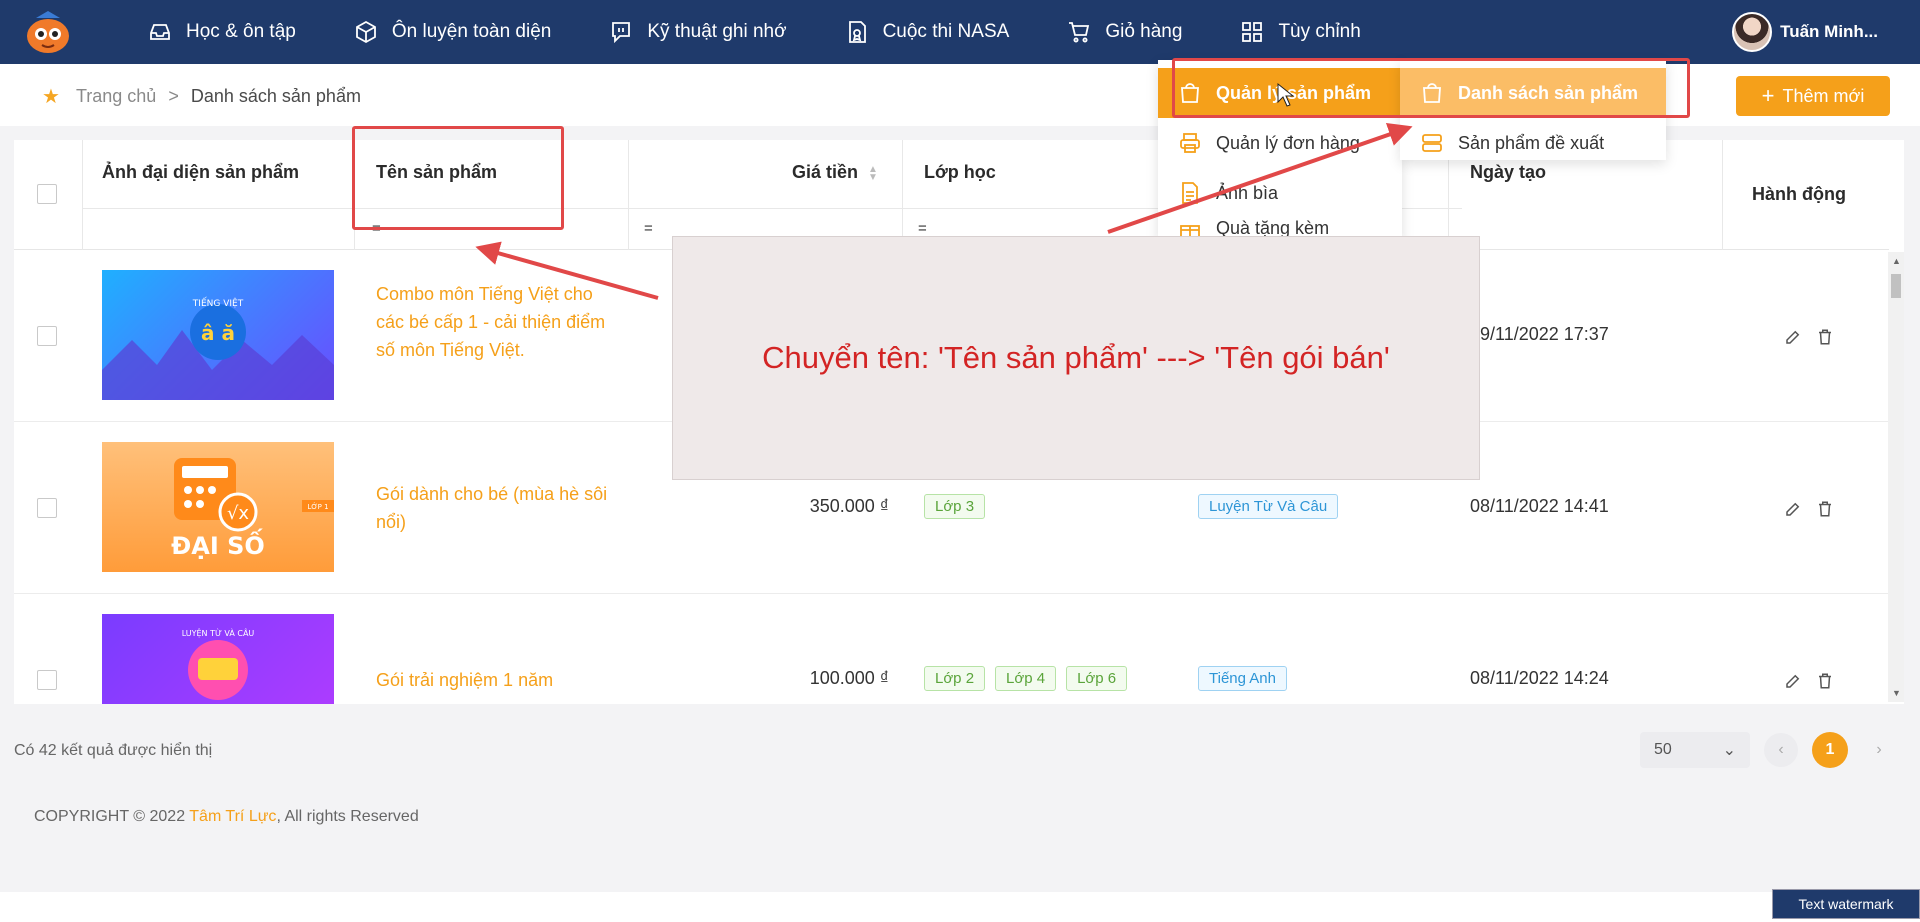 This screenshot has width=1920, height=922. What do you see at coordinates (946, 31) in the screenshot?
I see `nav-label: Cuộc thi NASA` at bounding box center [946, 31].